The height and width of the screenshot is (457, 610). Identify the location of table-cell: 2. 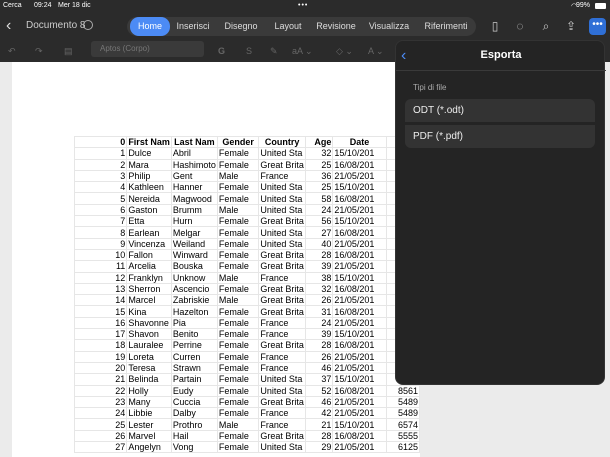
(100, 164).